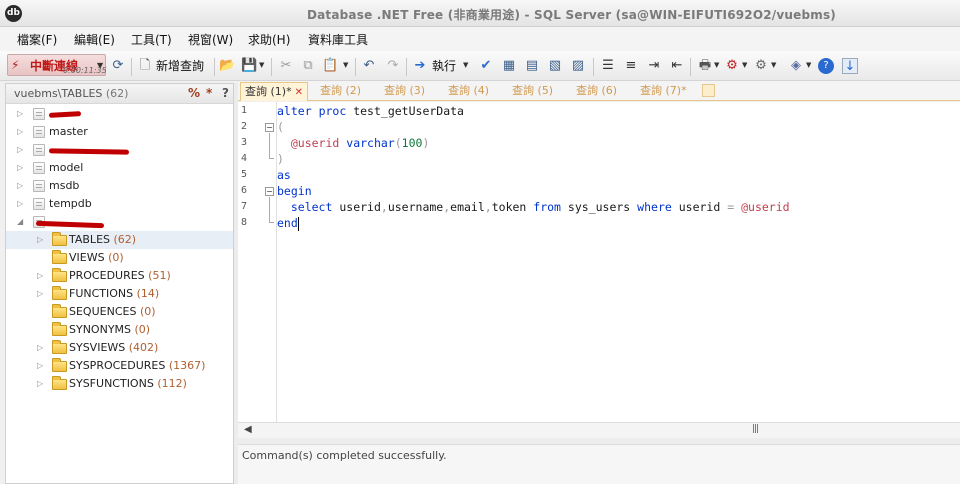 This screenshot has height=484, width=960. What do you see at coordinates (151, 39) in the screenshot?
I see `menu-tools: 工具(T)` at bounding box center [151, 39].